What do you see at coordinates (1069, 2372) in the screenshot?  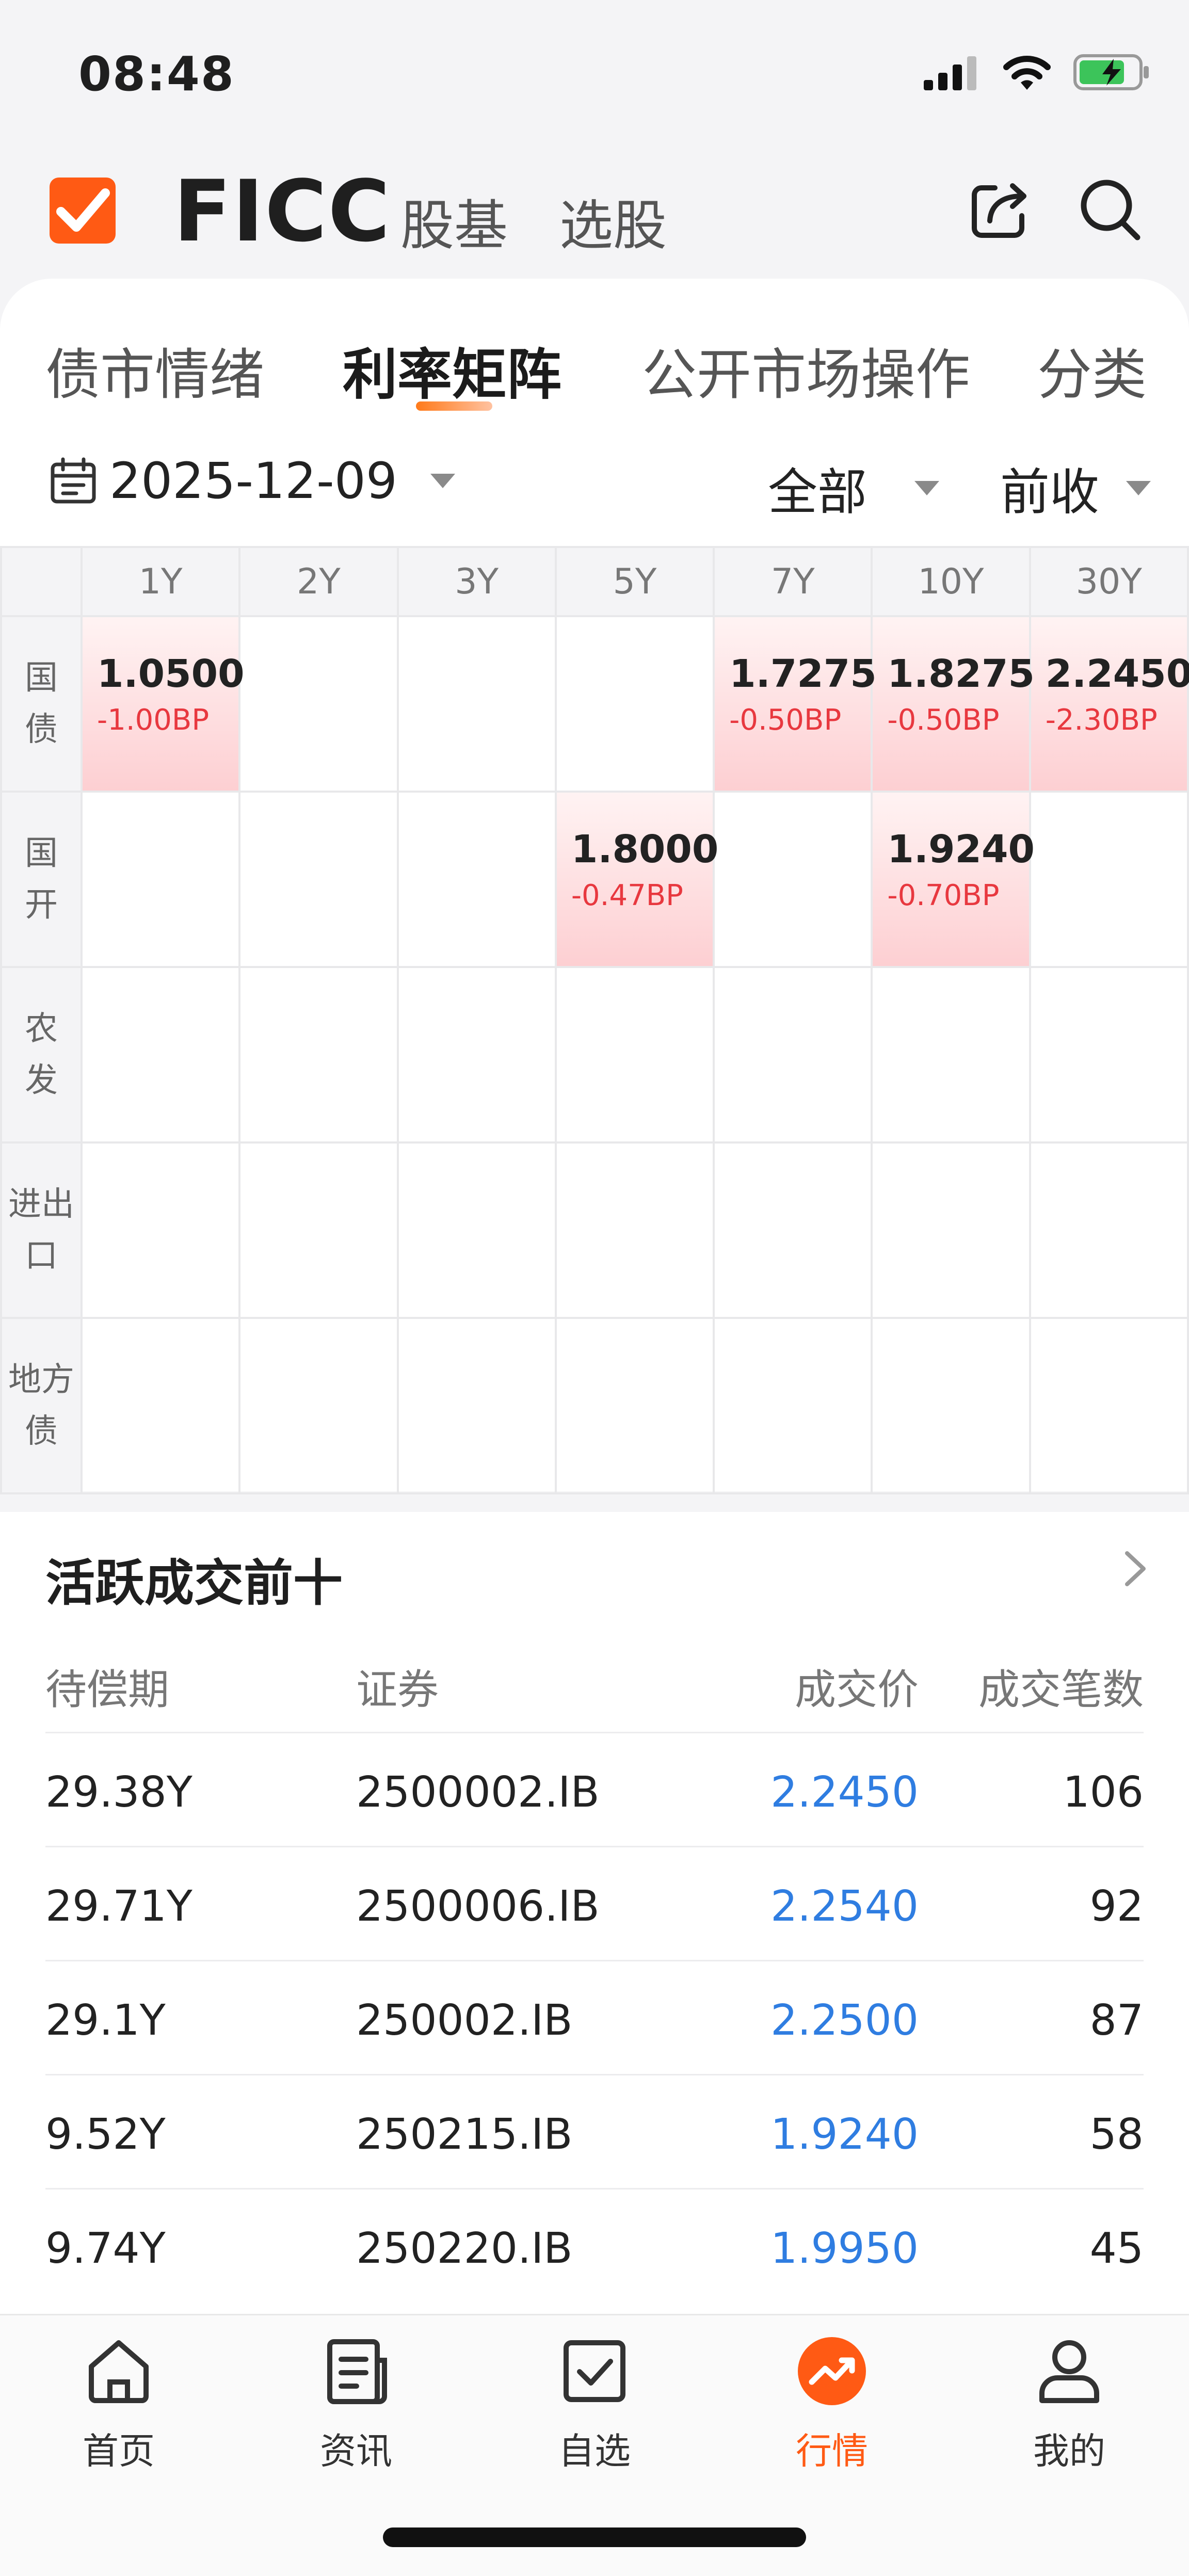 I see `profile-icon` at bounding box center [1069, 2372].